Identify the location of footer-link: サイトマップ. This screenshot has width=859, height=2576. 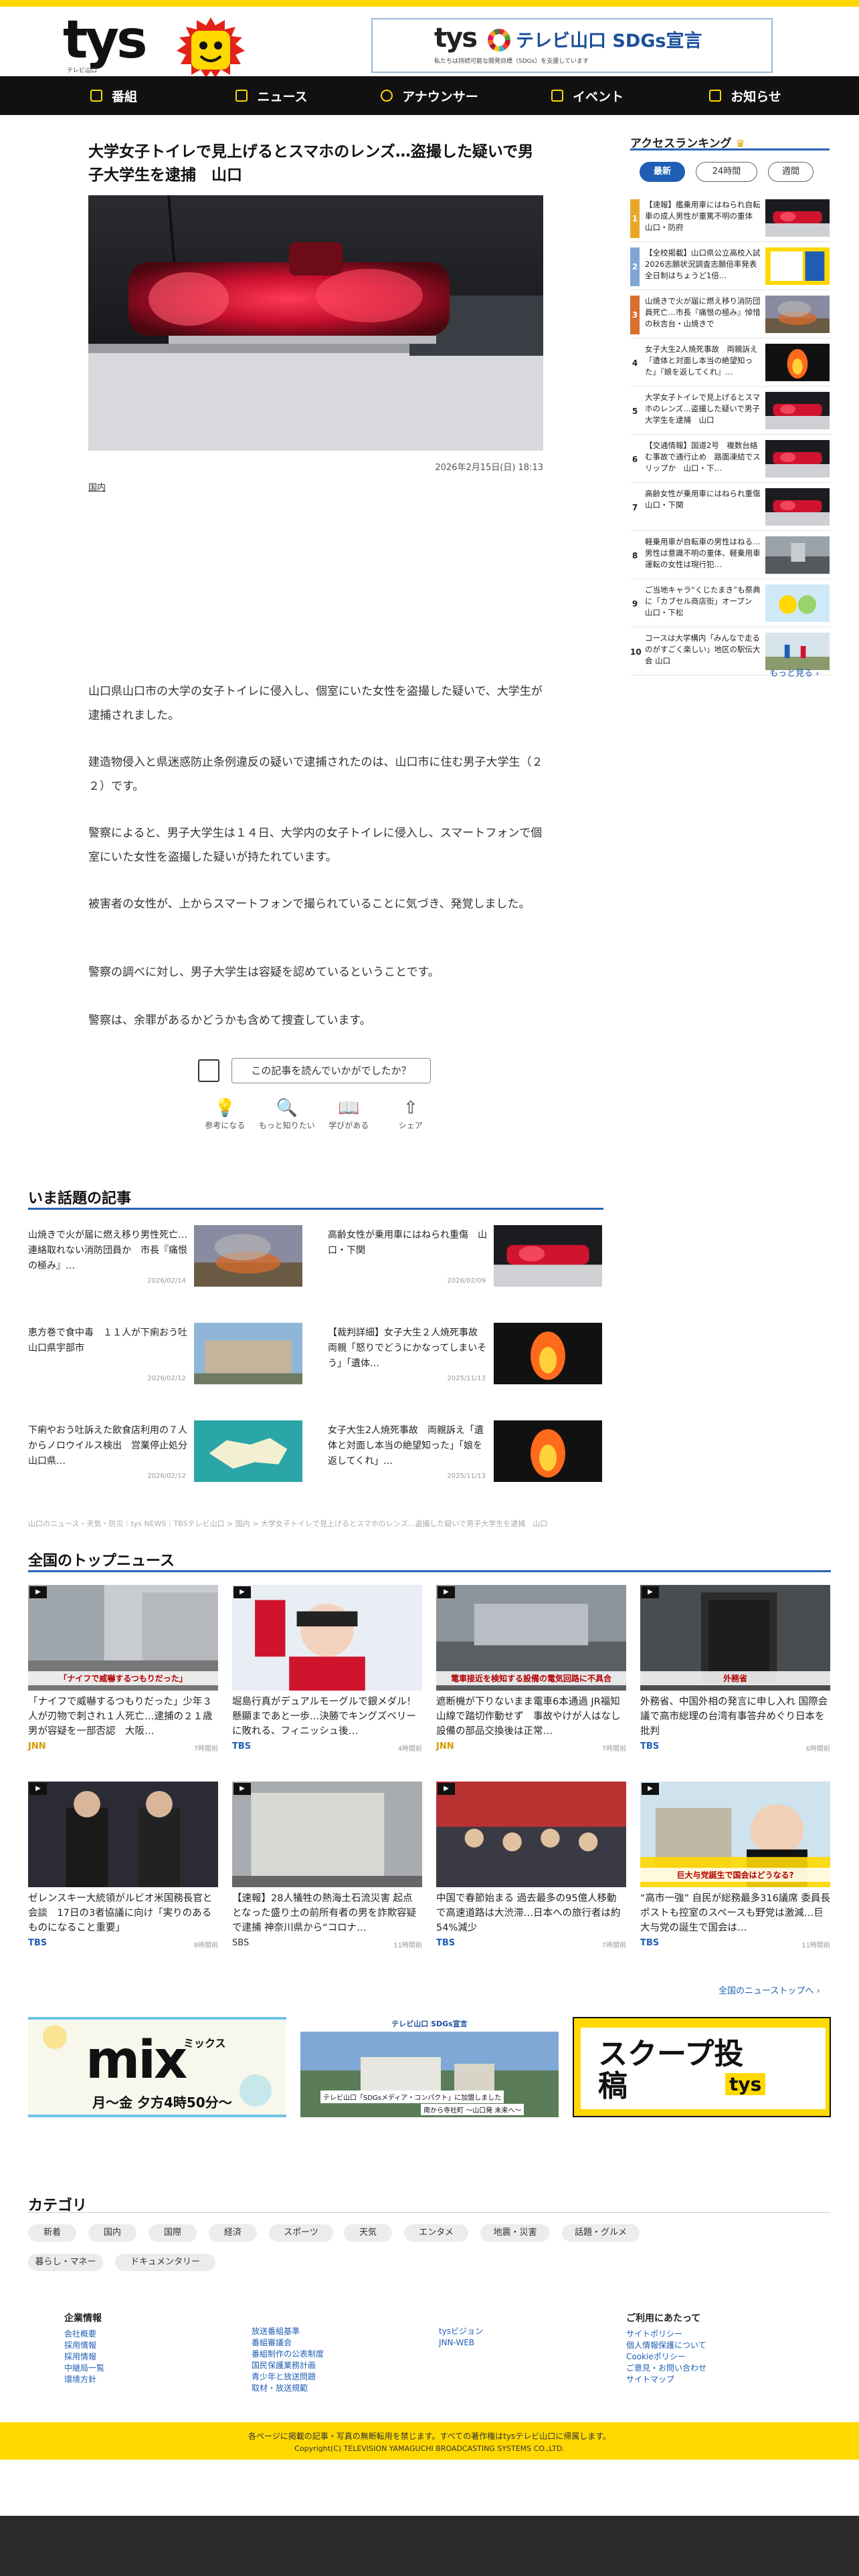
(666, 2379).